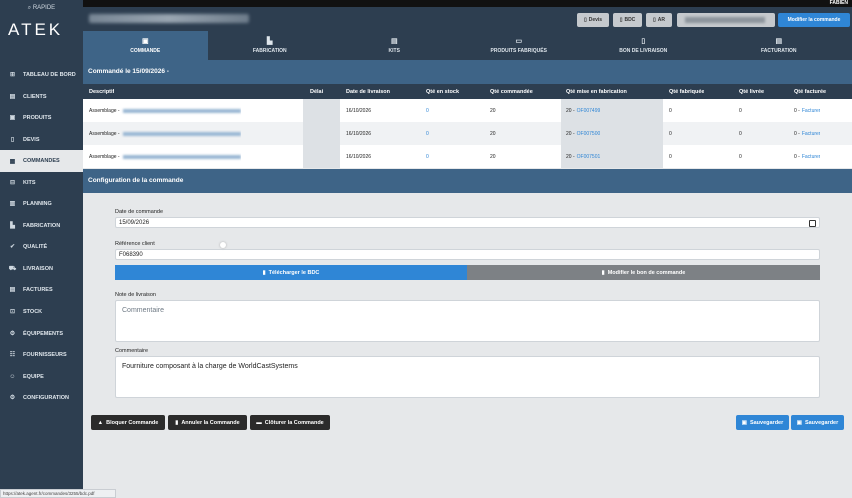 Image resolution: width=852 pixels, height=498 pixels. What do you see at coordinates (264, 272) in the screenshot?
I see `file-icon: ▮` at bounding box center [264, 272].